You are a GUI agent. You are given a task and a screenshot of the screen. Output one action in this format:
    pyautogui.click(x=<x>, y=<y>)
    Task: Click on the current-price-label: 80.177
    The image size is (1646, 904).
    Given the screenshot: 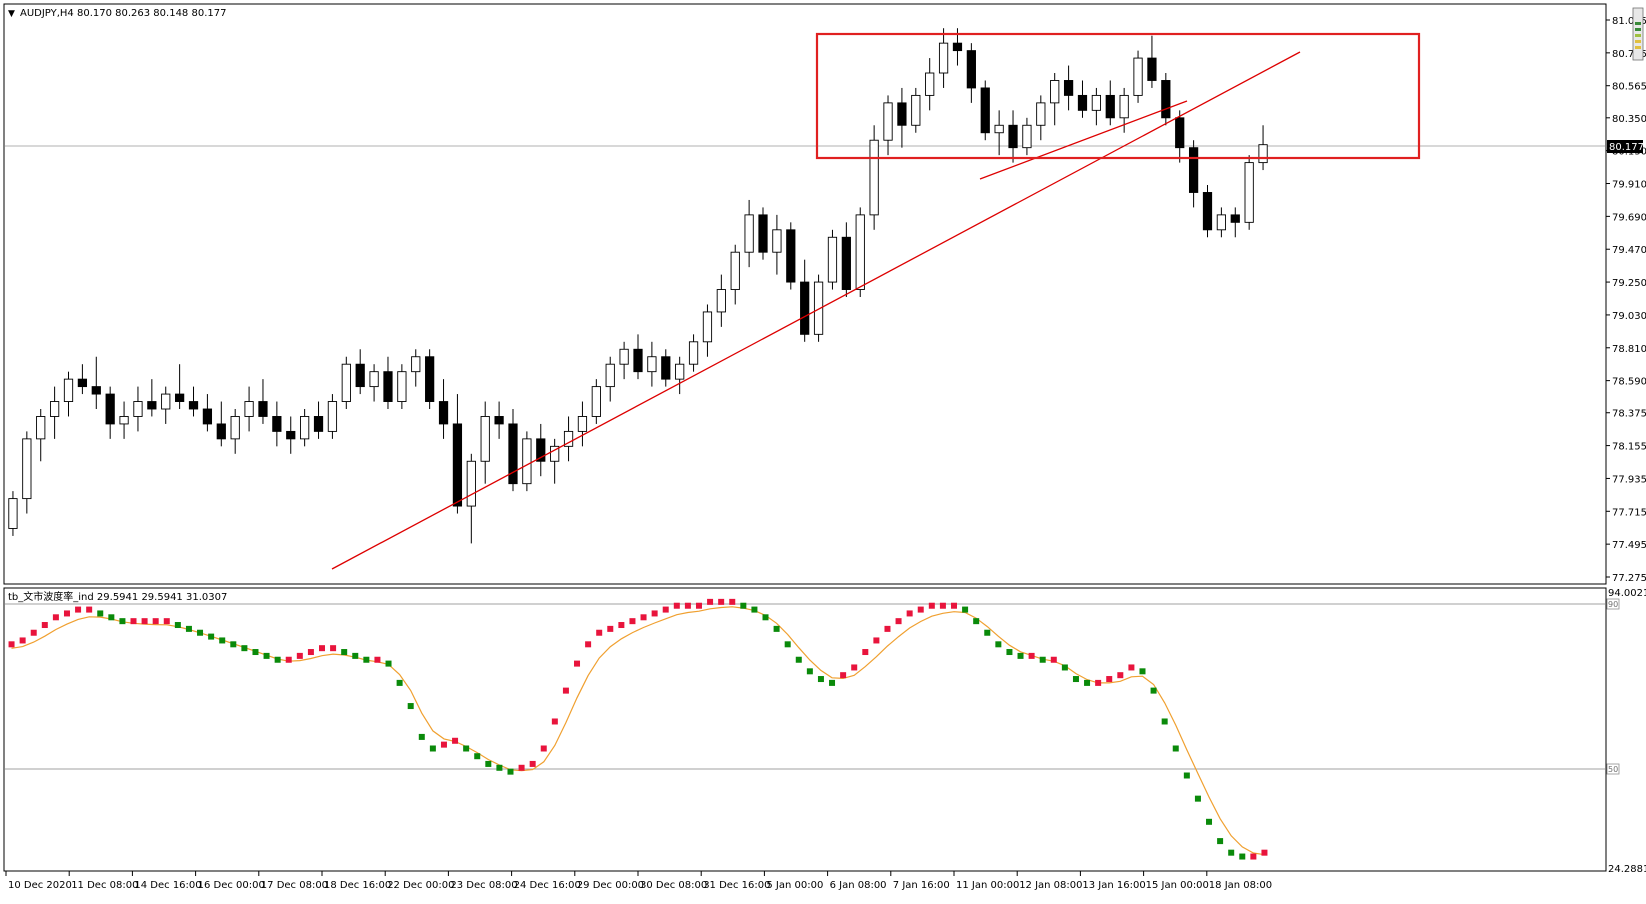 What is the action you would take?
    pyautogui.click(x=1626, y=147)
    